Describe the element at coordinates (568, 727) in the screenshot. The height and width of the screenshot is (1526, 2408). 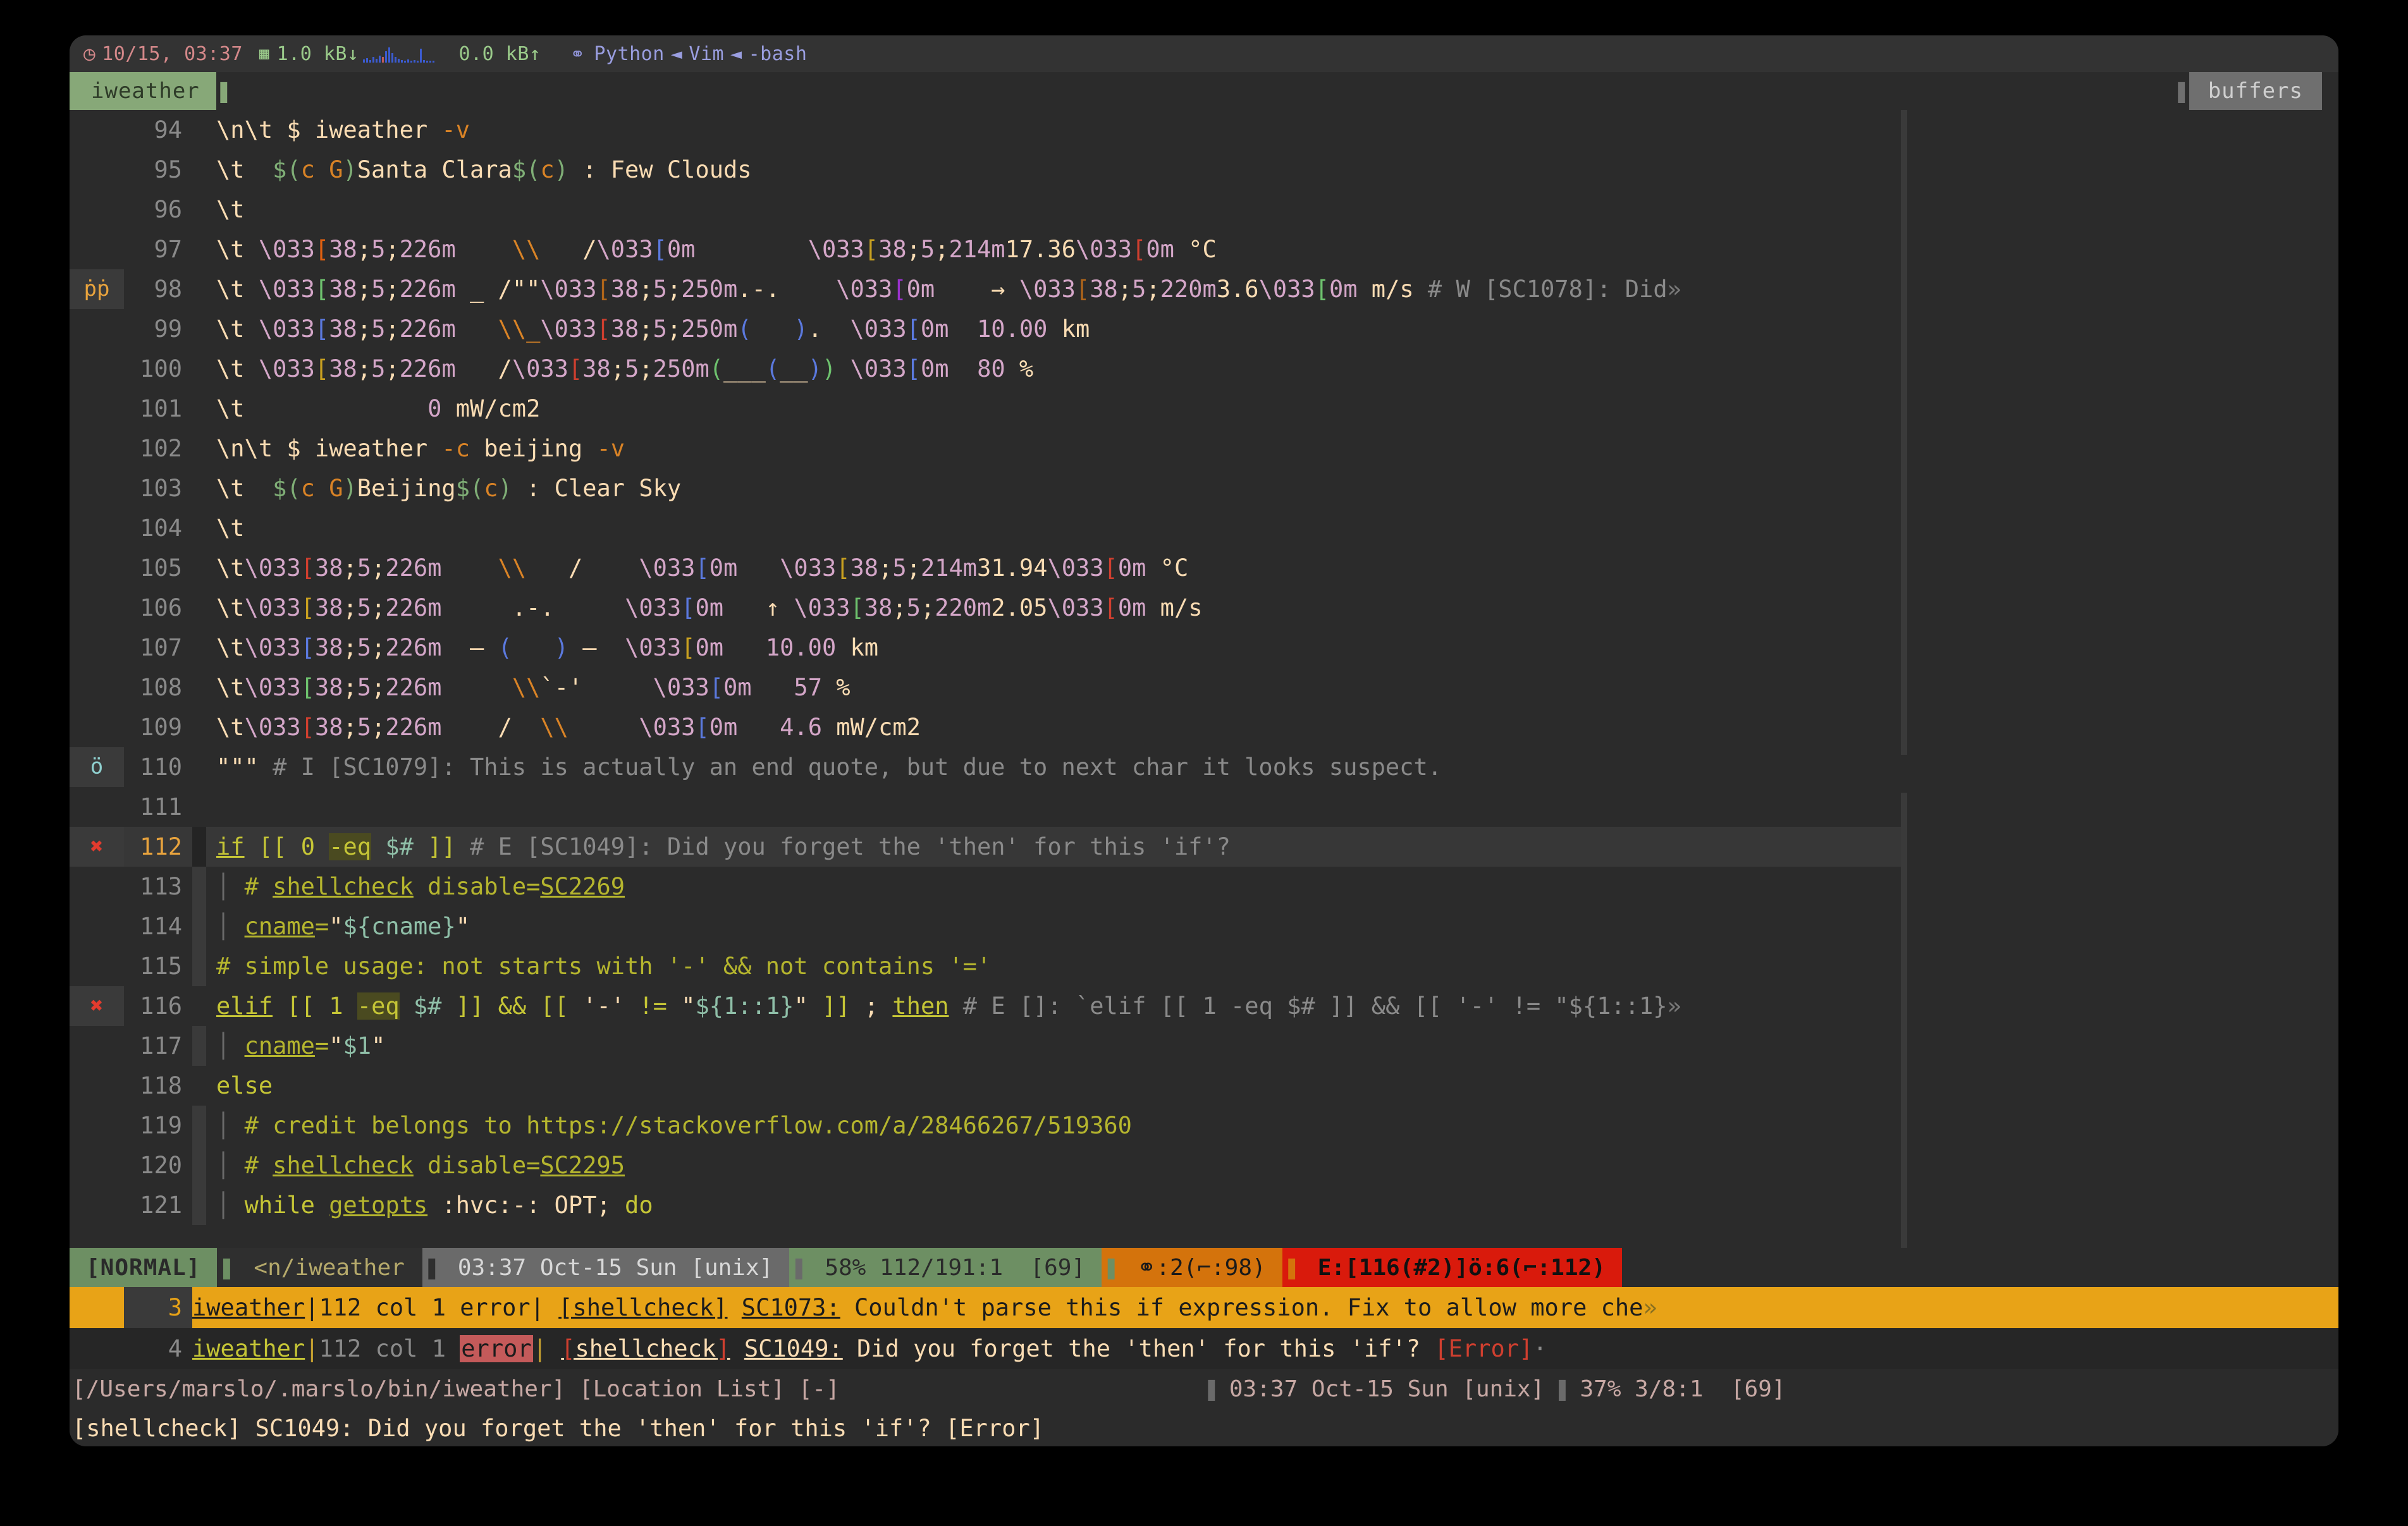
I see `code-text: \t\033[38;5;226m / \\ \033[0m 4.6 mW/cm2` at that location.